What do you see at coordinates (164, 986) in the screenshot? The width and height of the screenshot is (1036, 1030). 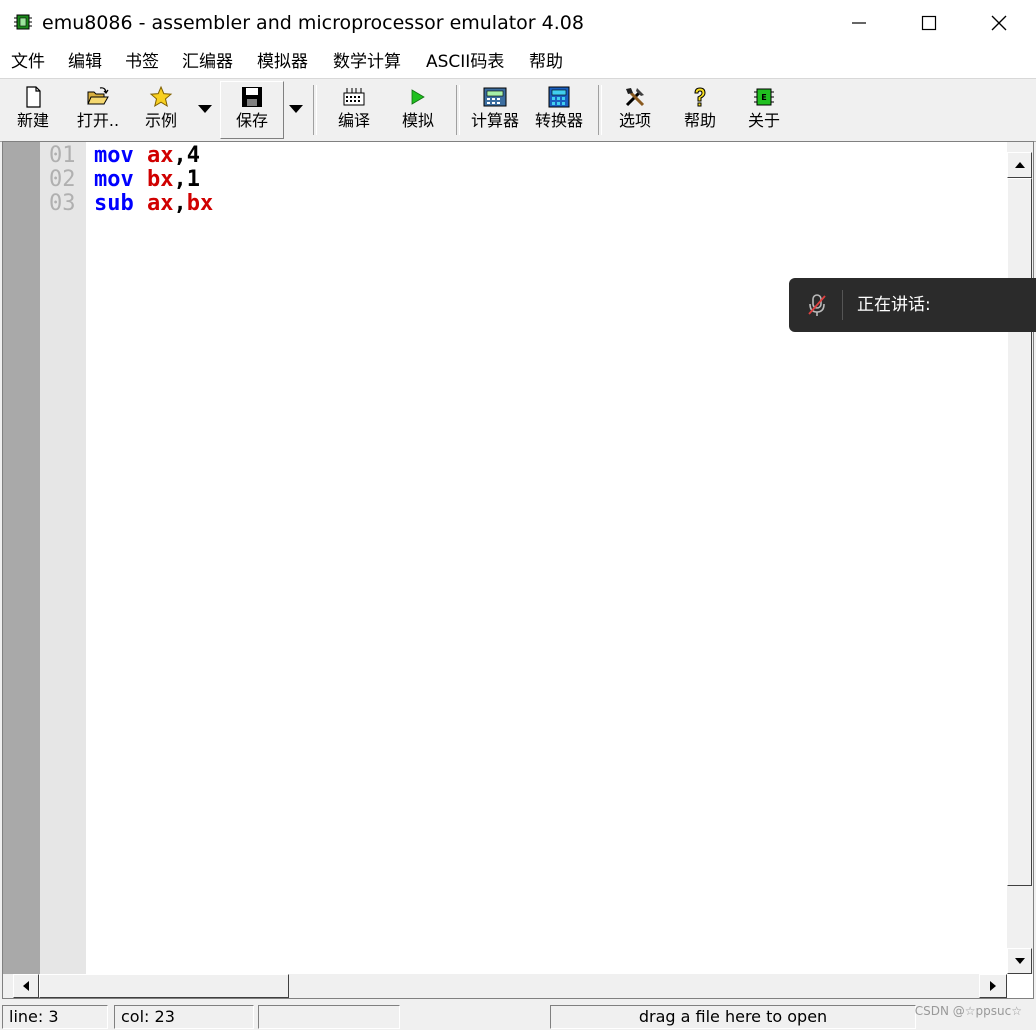 I see `horizontal-scroll-thumb` at bounding box center [164, 986].